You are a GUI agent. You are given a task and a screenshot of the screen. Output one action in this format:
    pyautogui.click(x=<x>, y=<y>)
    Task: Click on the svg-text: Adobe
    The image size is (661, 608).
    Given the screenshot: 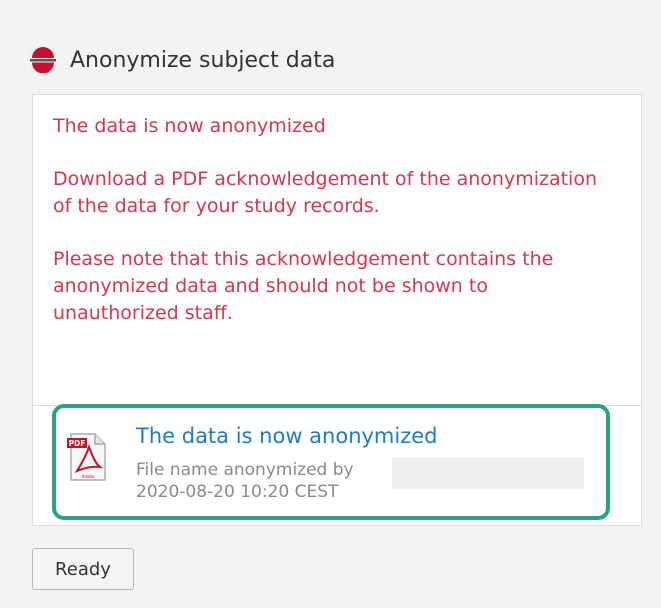 What is the action you would take?
    pyautogui.click(x=88, y=476)
    